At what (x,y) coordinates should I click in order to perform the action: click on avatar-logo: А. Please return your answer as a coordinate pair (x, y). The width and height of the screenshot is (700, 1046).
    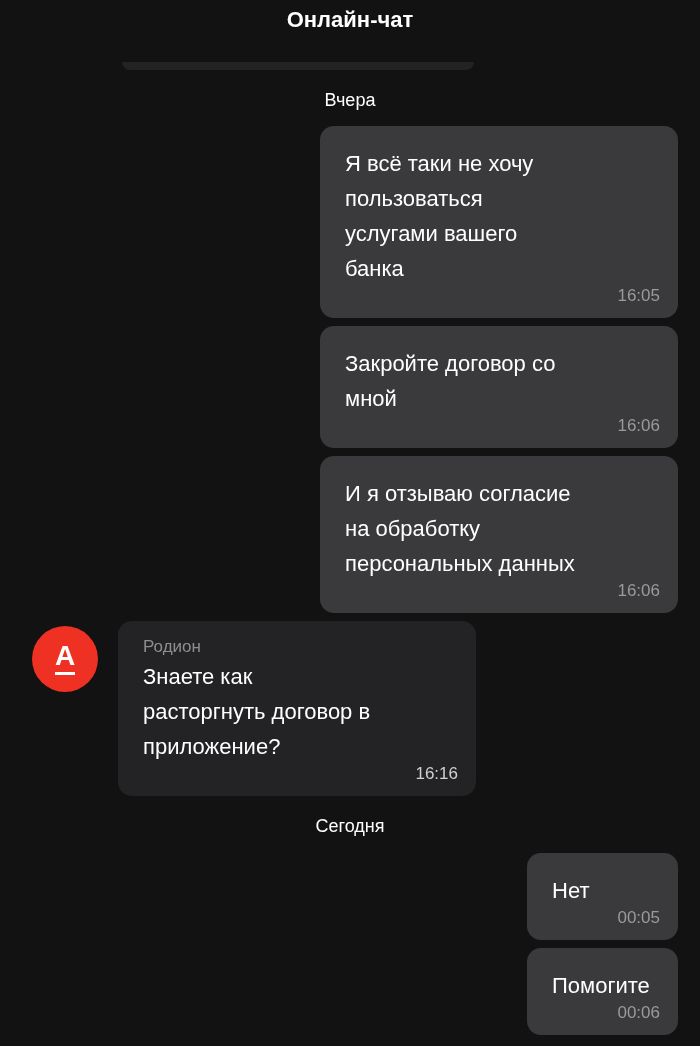
    Looking at the image, I should click on (65, 659).